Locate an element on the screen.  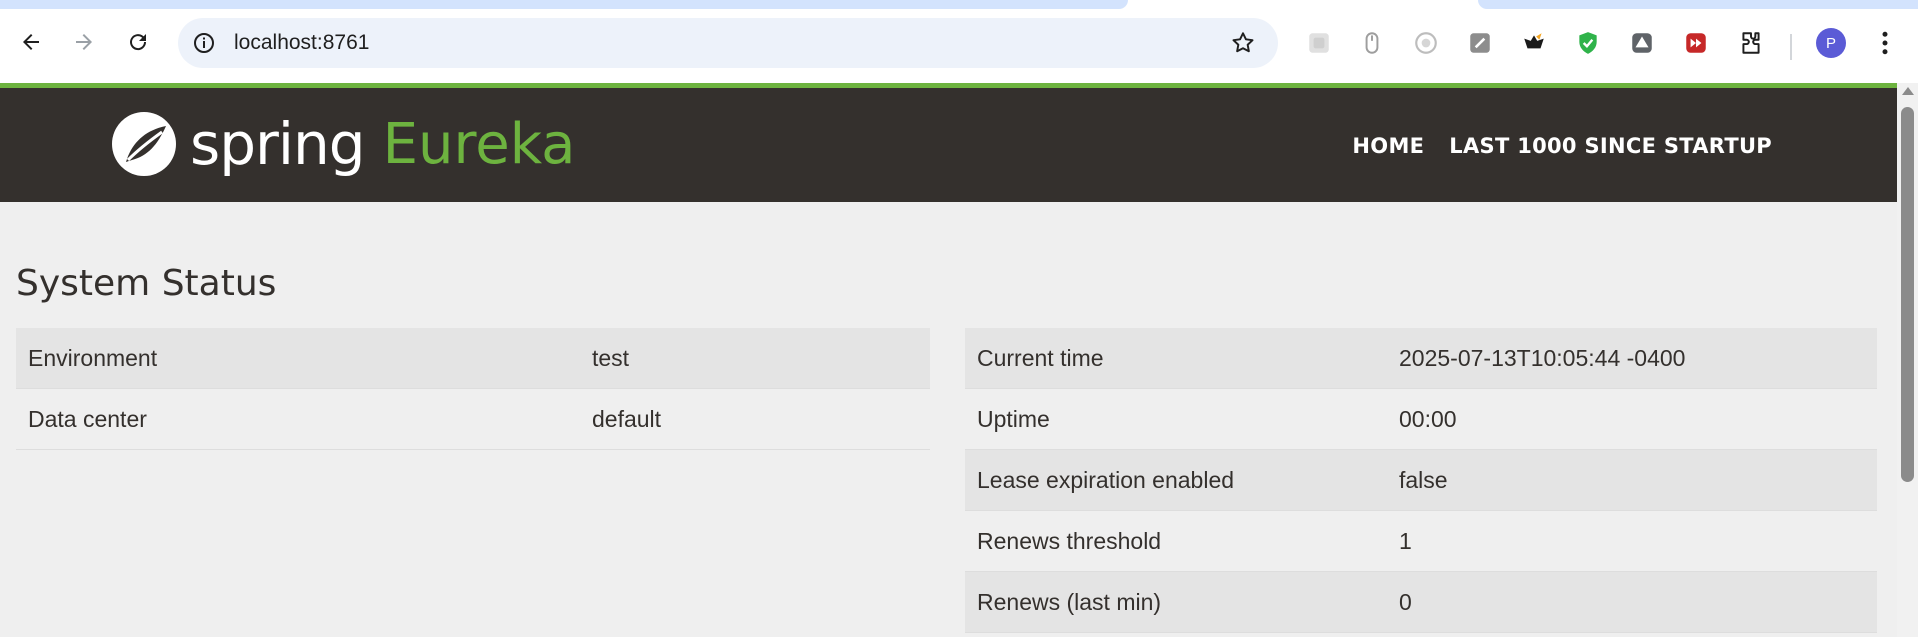
toolbar-separator is located at coordinates (1791, 47).